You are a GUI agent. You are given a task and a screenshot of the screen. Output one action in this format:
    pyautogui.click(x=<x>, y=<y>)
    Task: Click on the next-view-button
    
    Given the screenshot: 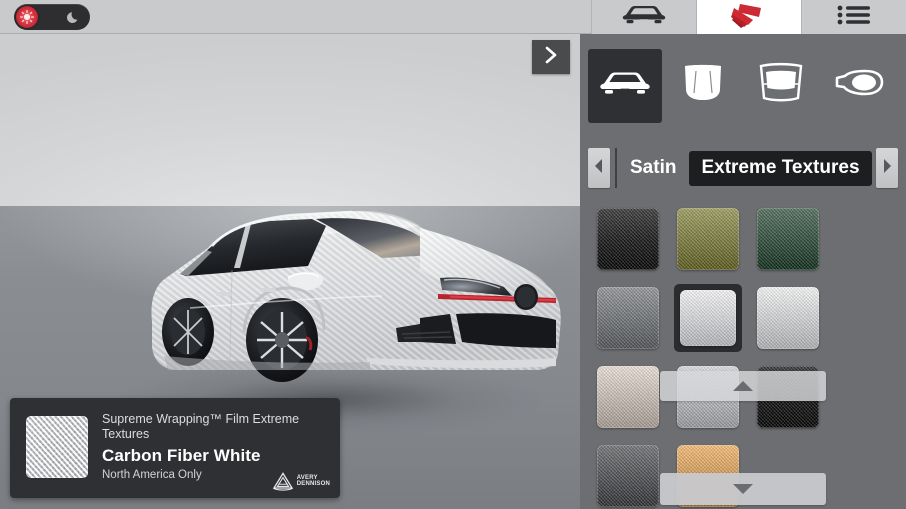 What is the action you would take?
    pyautogui.click(x=551, y=57)
    